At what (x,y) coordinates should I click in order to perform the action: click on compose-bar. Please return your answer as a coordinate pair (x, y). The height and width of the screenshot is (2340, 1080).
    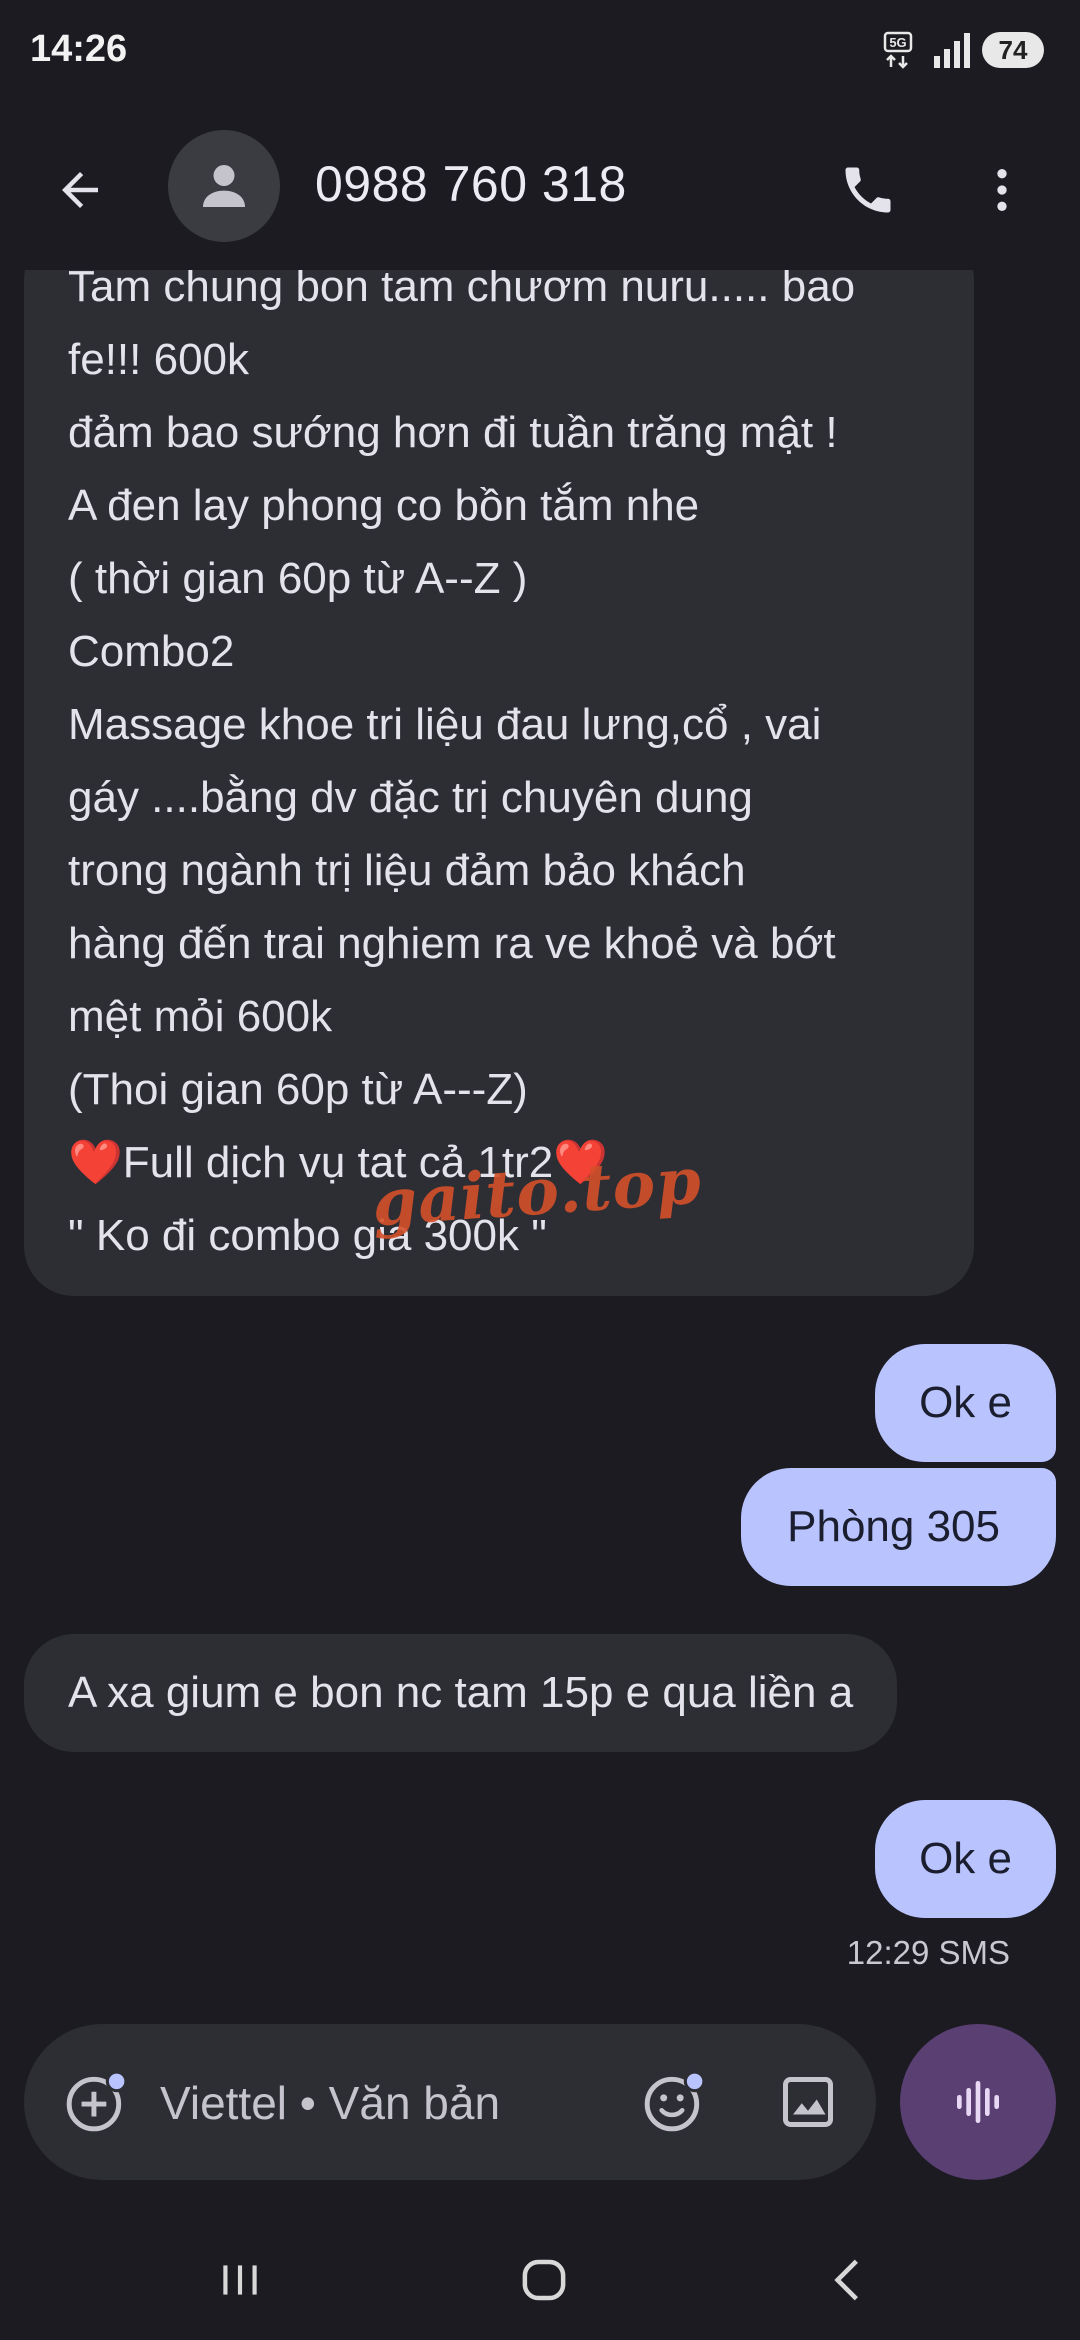
    Looking at the image, I should click on (450, 2102).